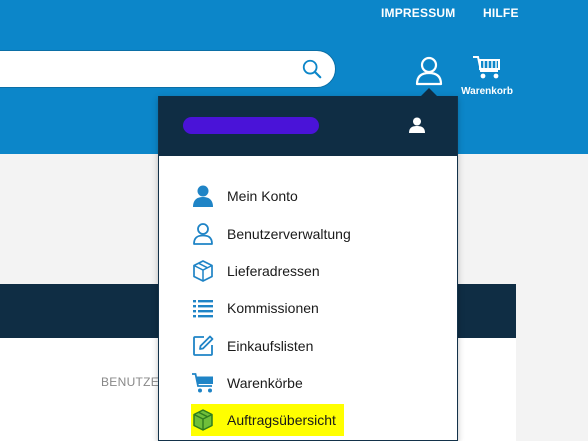 This screenshot has width=588, height=441. Describe the element at coordinates (417, 125) in the screenshot. I see `user-icon` at that location.